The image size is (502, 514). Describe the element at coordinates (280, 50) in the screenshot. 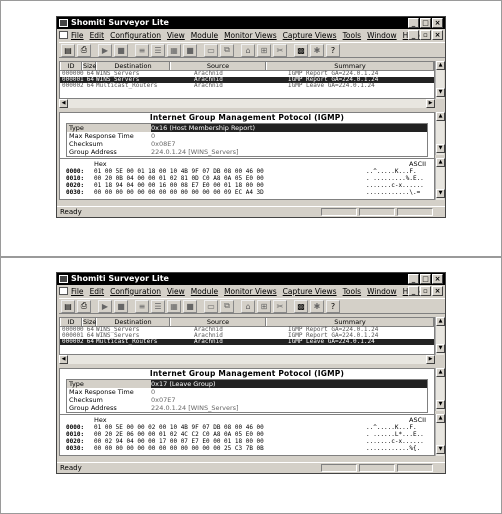

I see `options-icon: ✂` at that location.